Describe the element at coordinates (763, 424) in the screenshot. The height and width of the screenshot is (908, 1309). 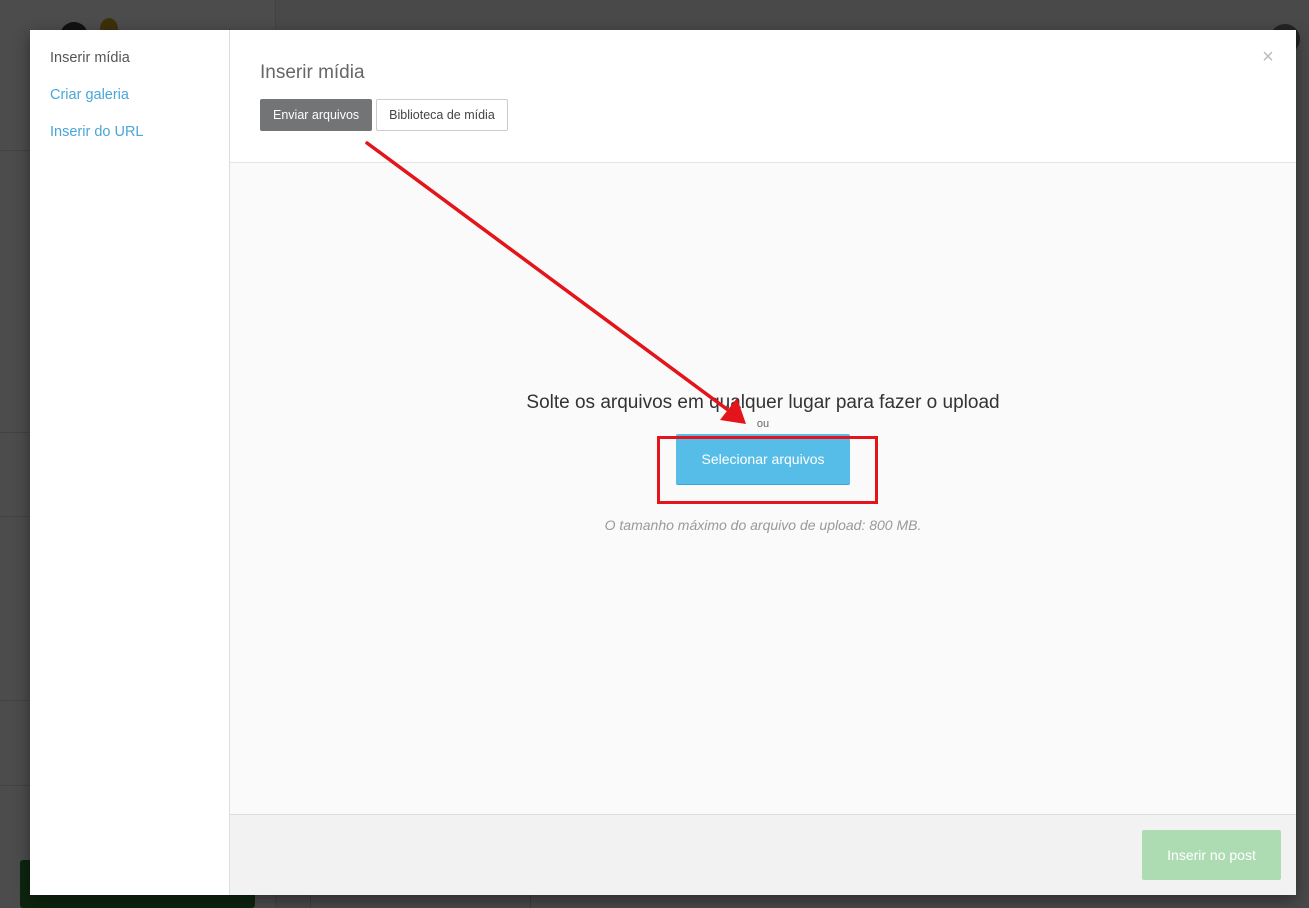
I see `or-text: ou` at that location.